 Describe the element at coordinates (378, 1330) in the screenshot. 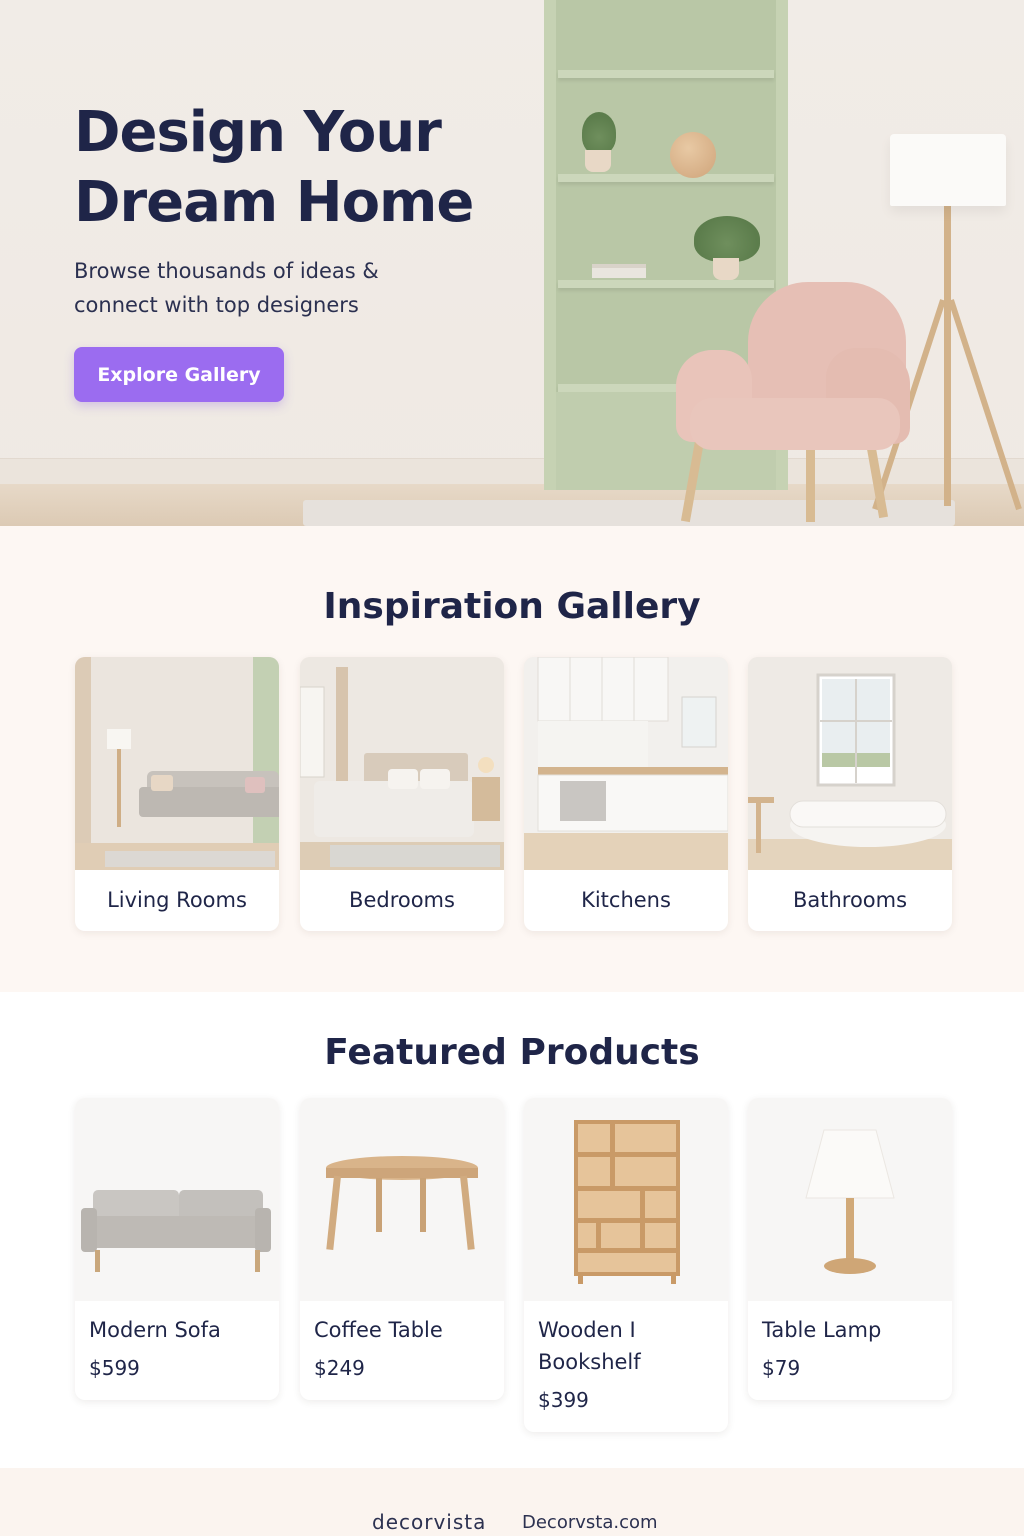

I see `product-name: Coffee Table` at that location.